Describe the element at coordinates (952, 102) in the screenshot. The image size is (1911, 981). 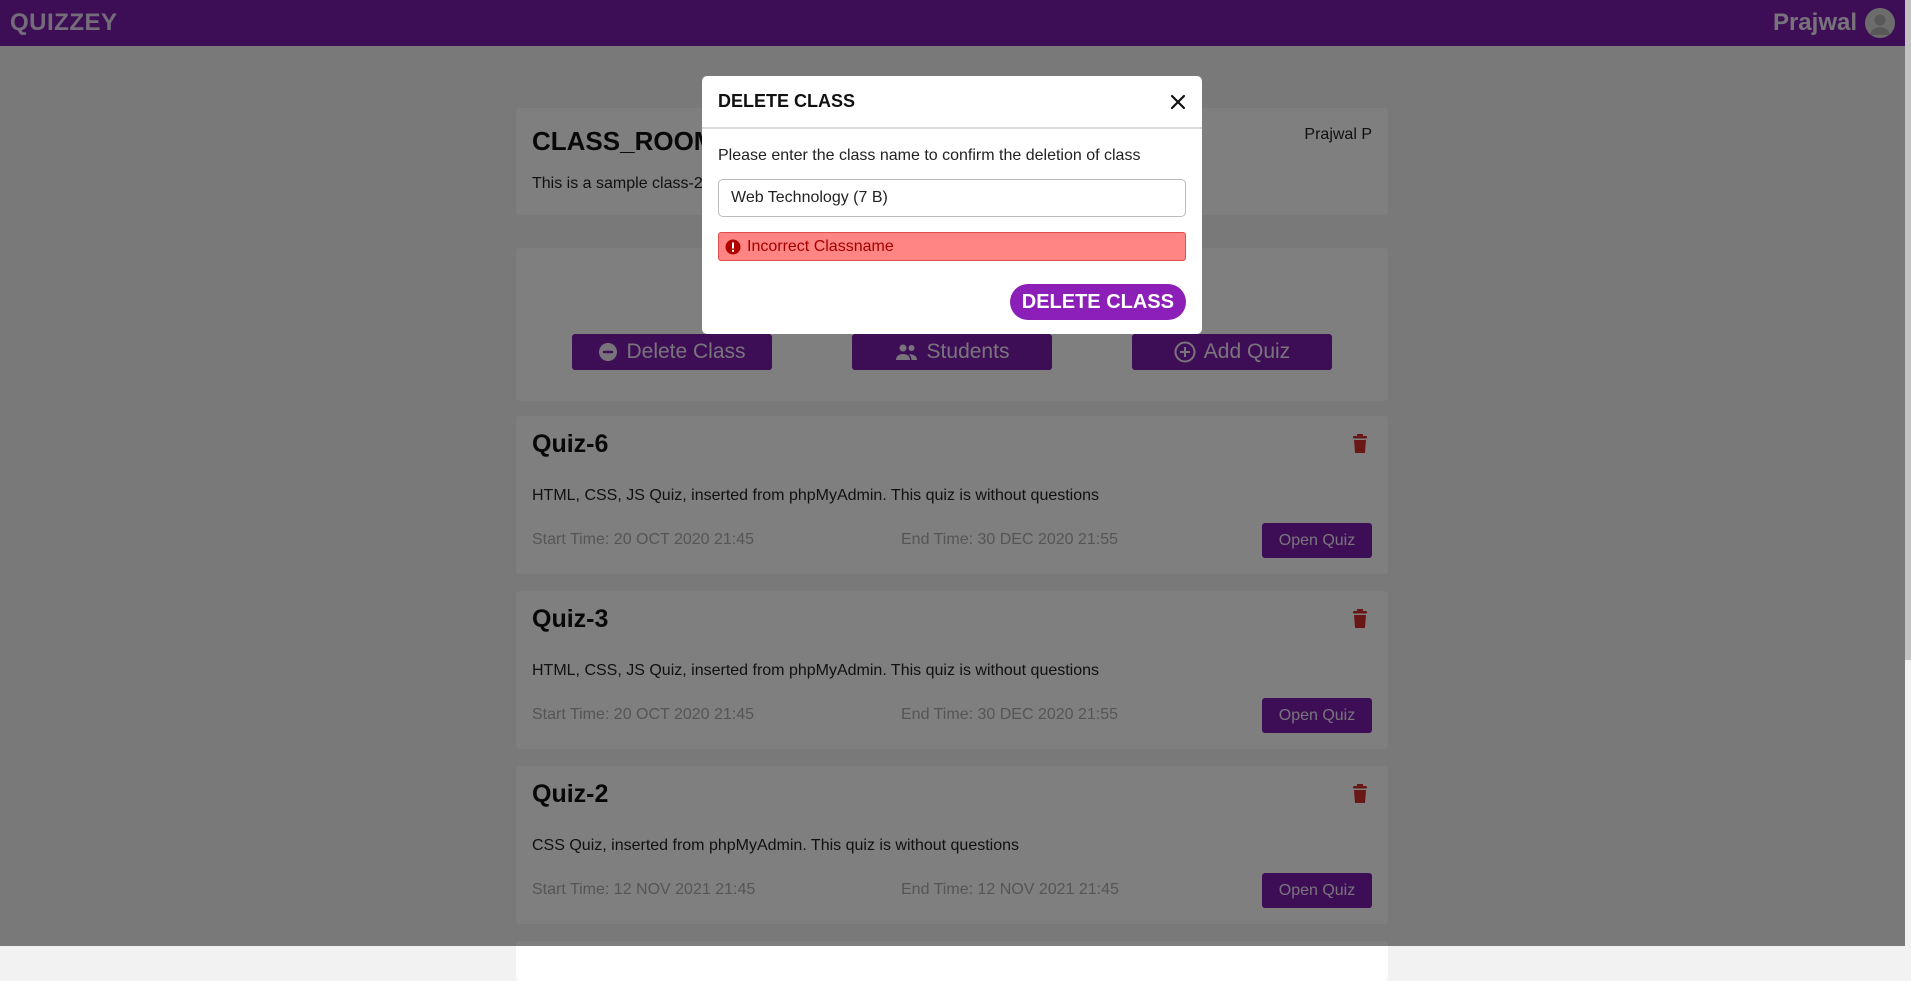
I see `modal-header: DELETE CLASS` at that location.